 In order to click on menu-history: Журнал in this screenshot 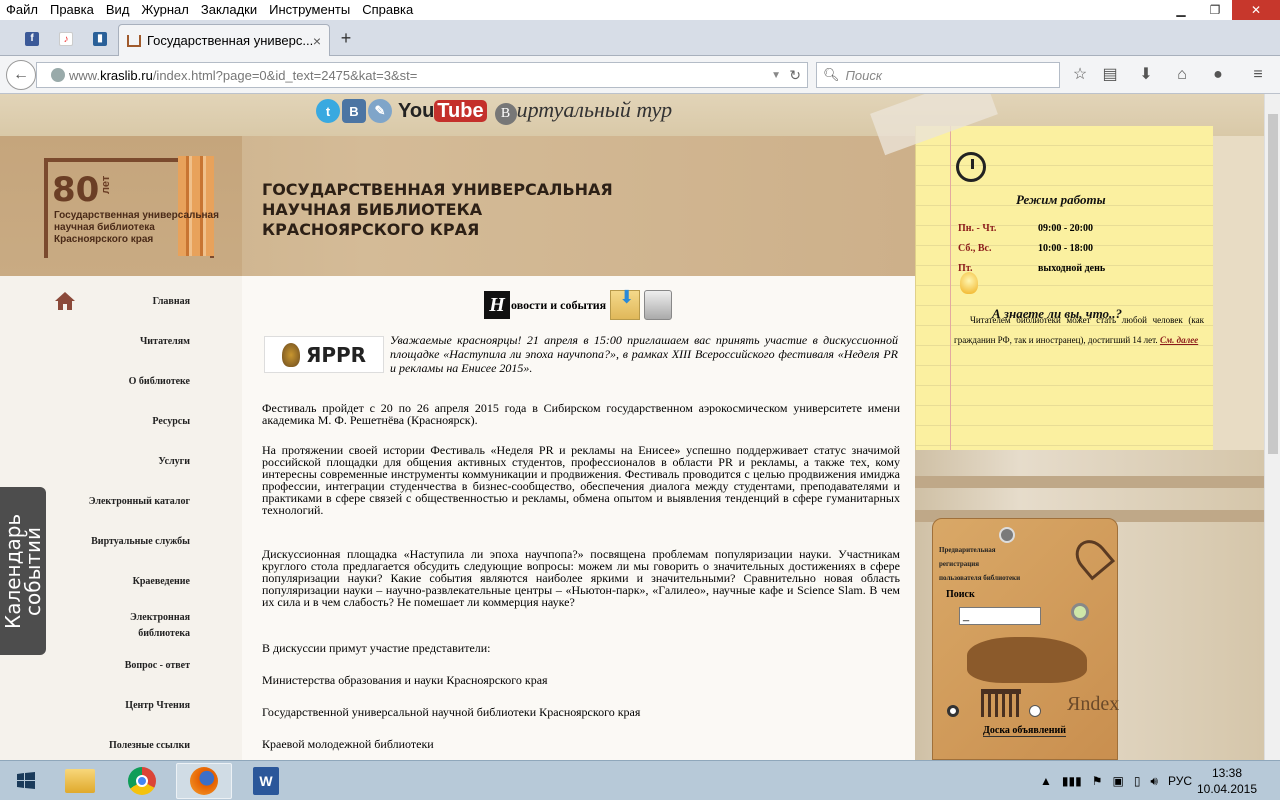, I will do `click(164, 10)`.